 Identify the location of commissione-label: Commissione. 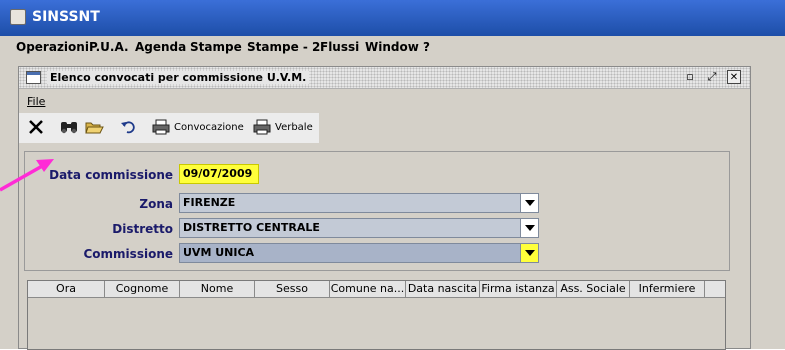
(128, 254).